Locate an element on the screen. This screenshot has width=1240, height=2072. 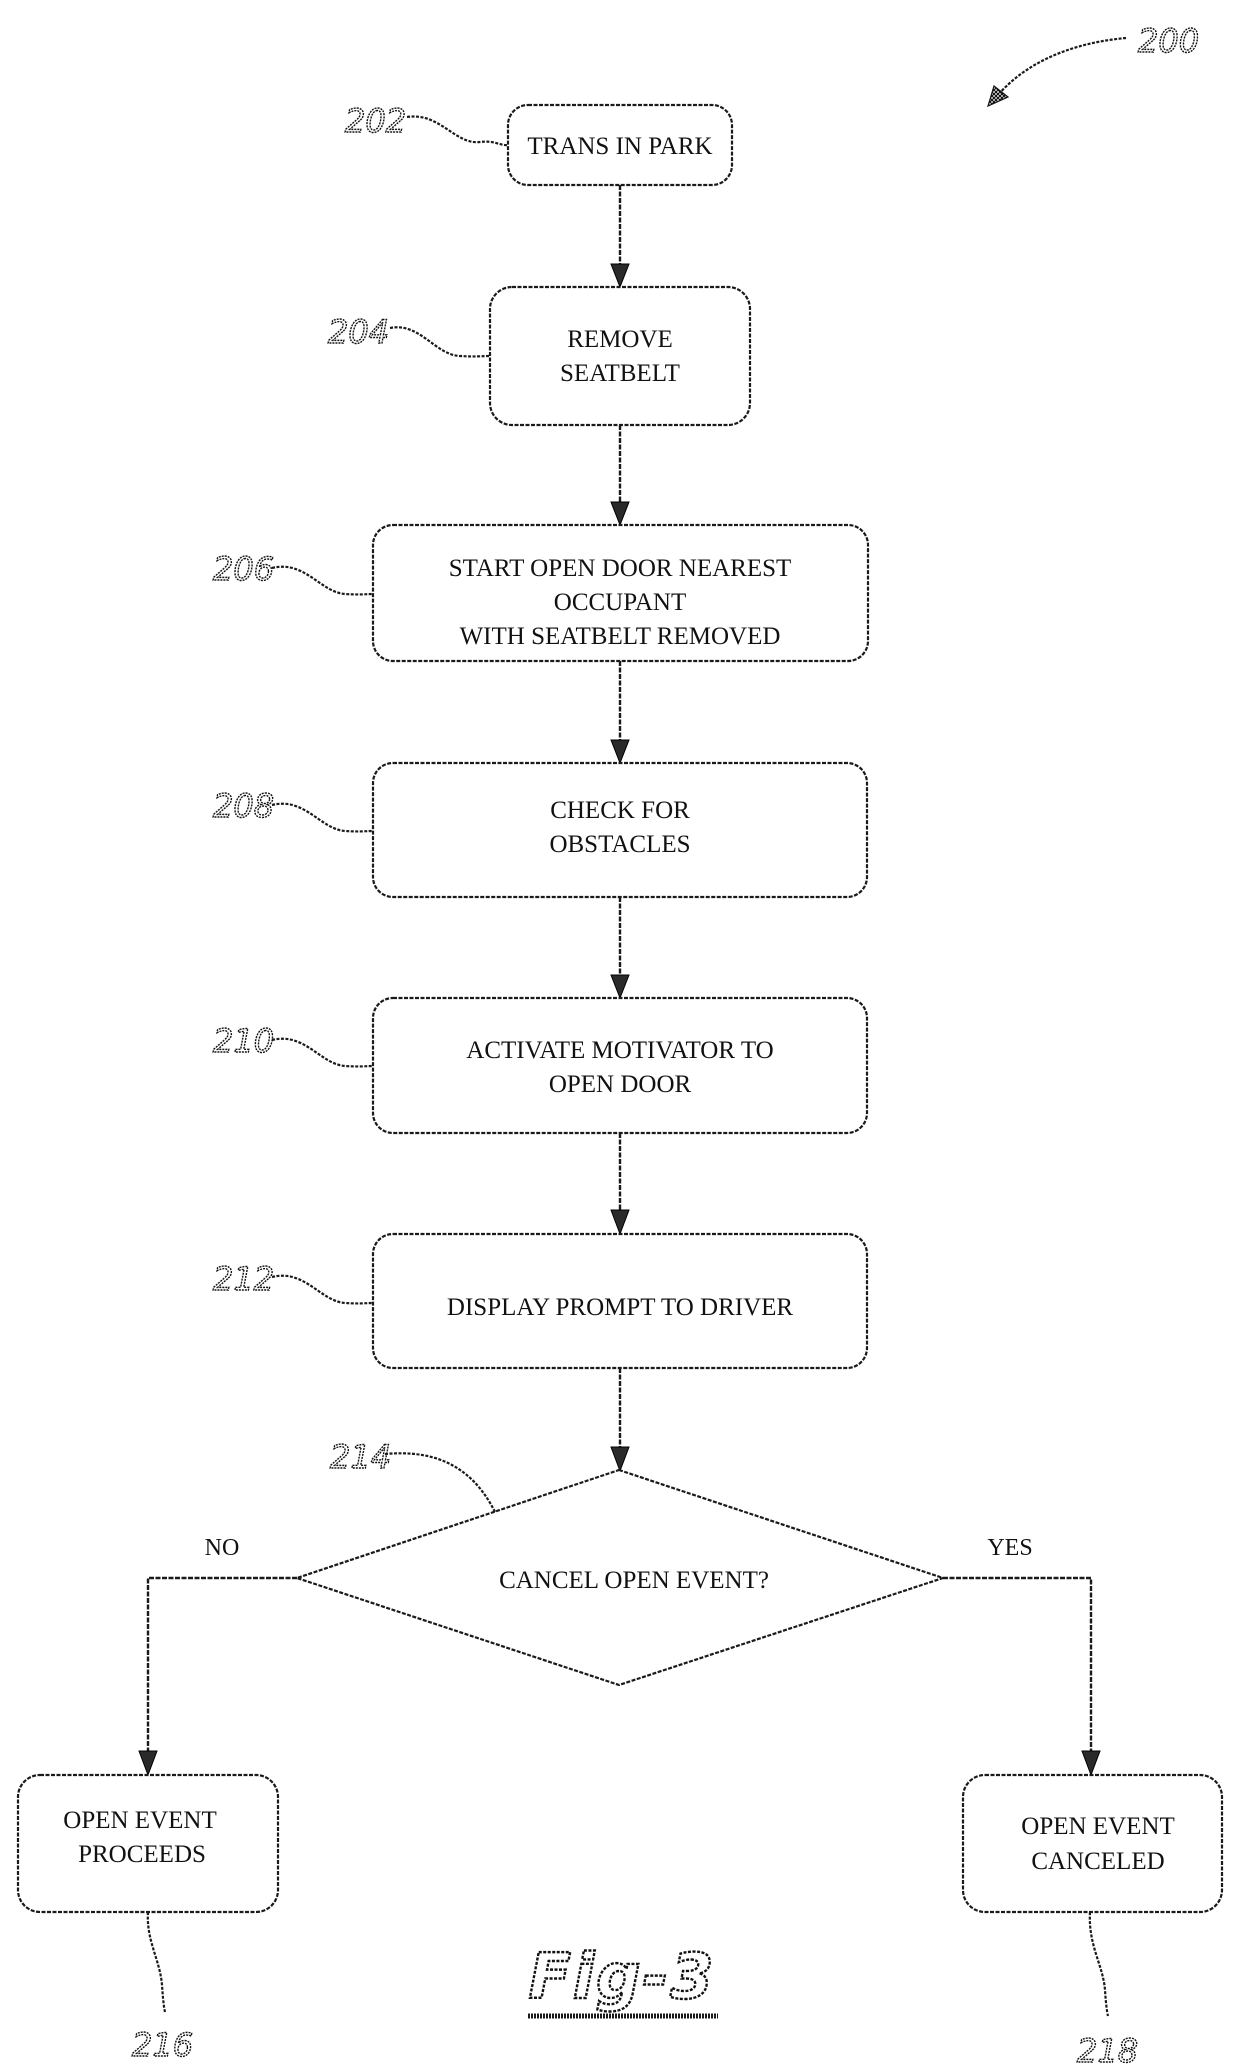
step-text-line: OPEN DOOR is located at coordinates (620, 1084).